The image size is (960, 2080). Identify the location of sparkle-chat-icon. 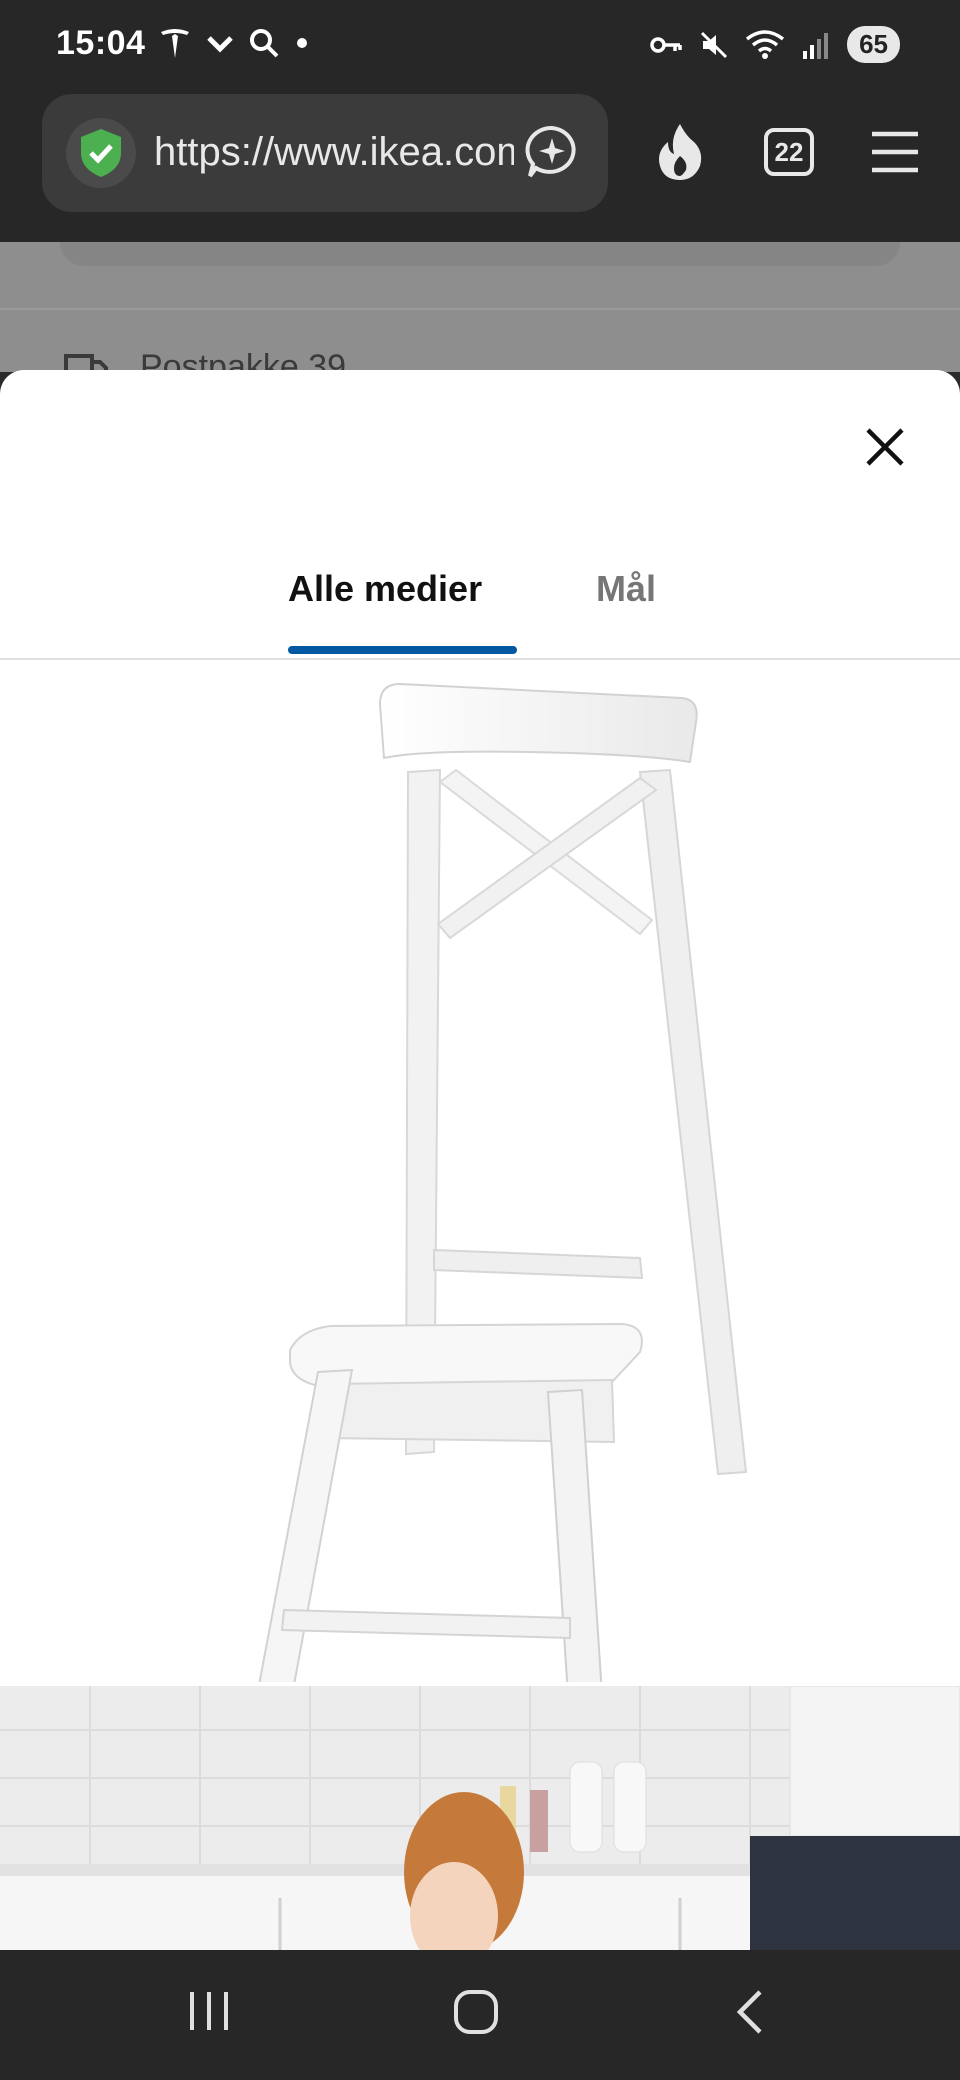
(552, 152).